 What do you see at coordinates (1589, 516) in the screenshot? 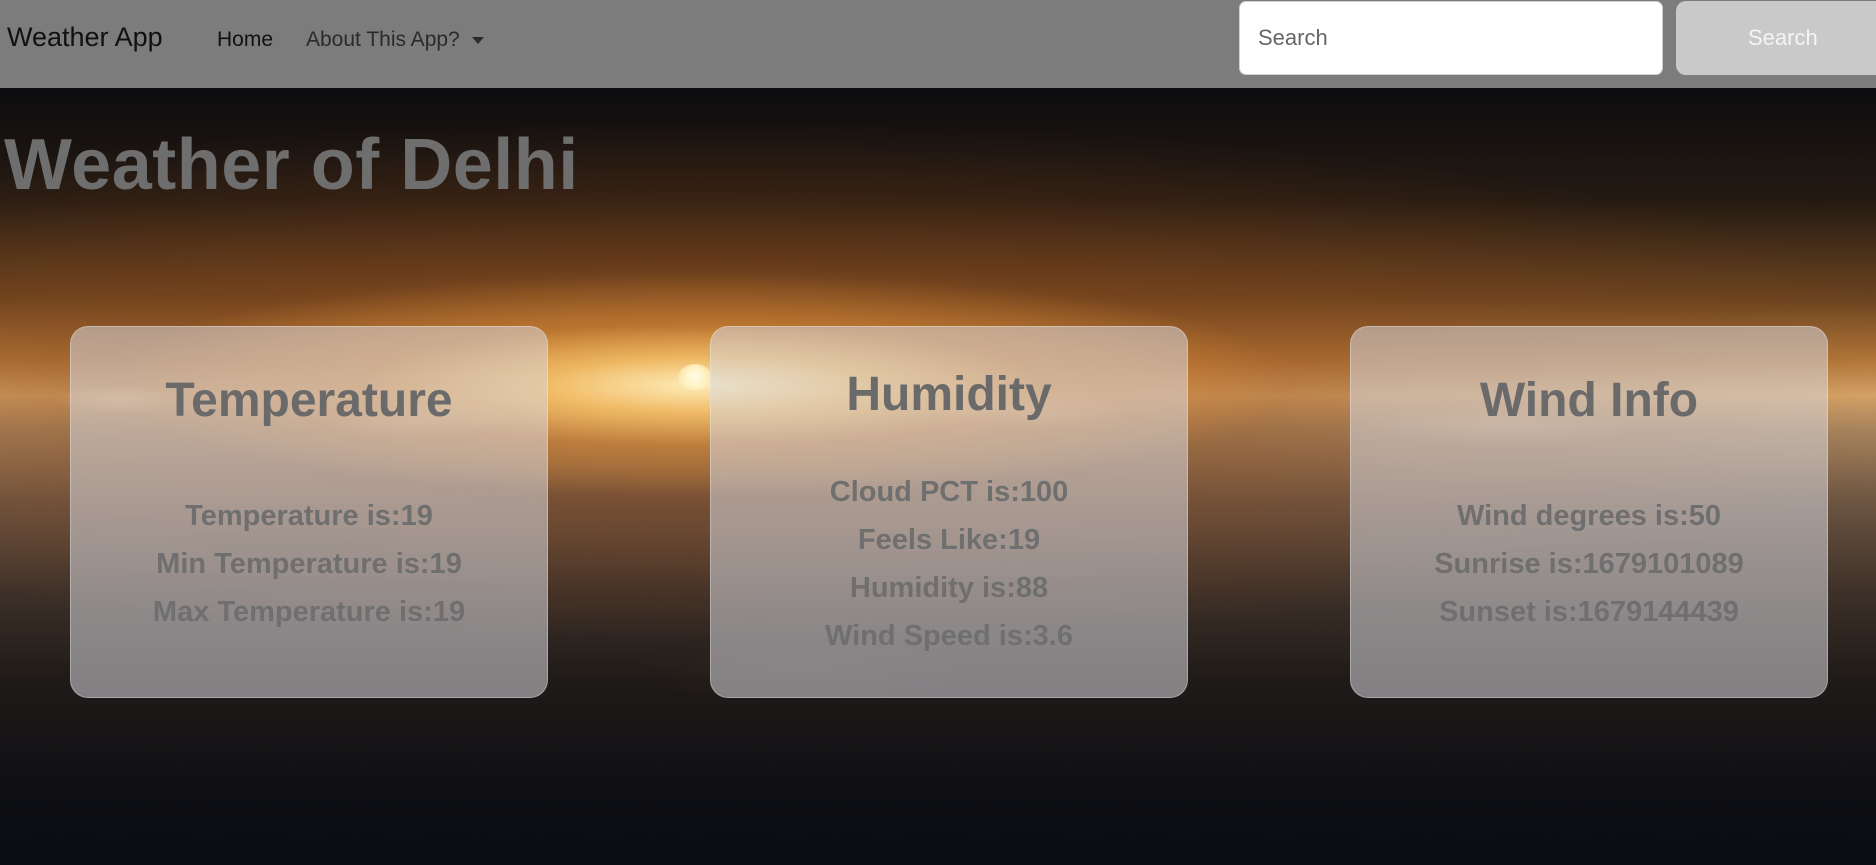
I see `wind-degrees-value: Wind degrees is:50` at bounding box center [1589, 516].